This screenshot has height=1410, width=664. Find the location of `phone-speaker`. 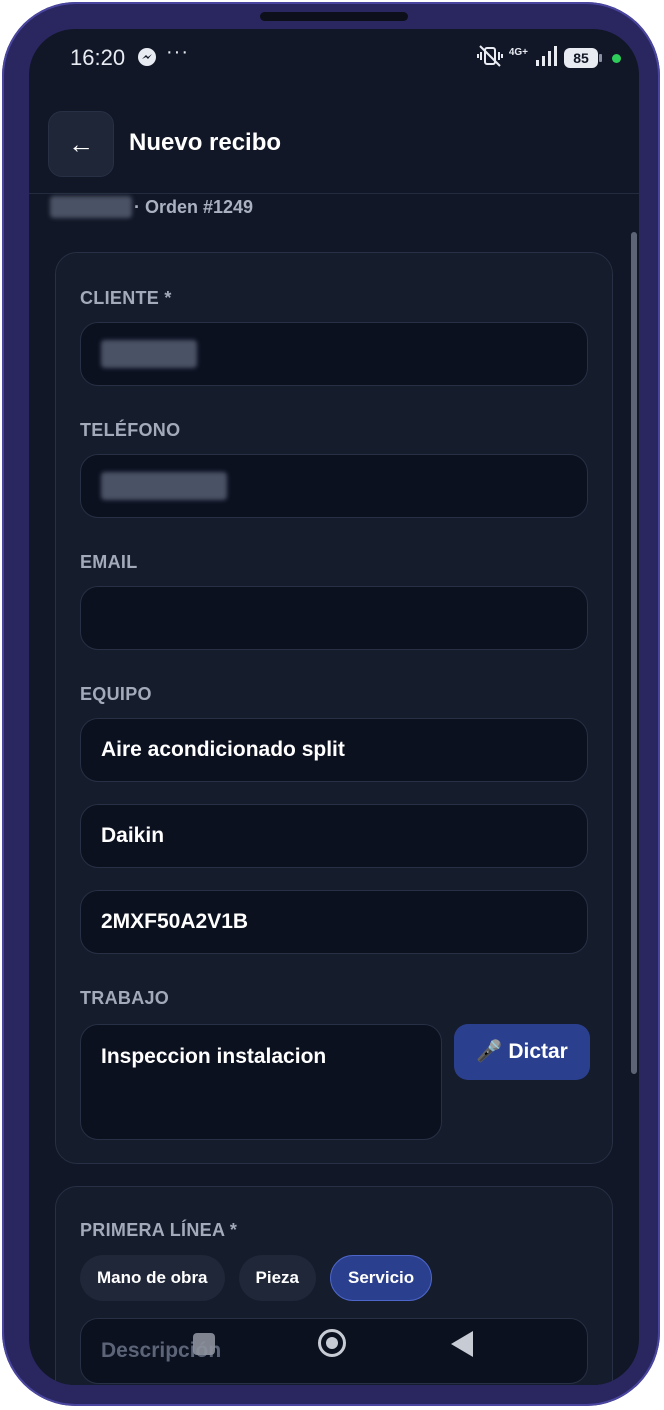

phone-speaker is located at coordinates (334, 16).